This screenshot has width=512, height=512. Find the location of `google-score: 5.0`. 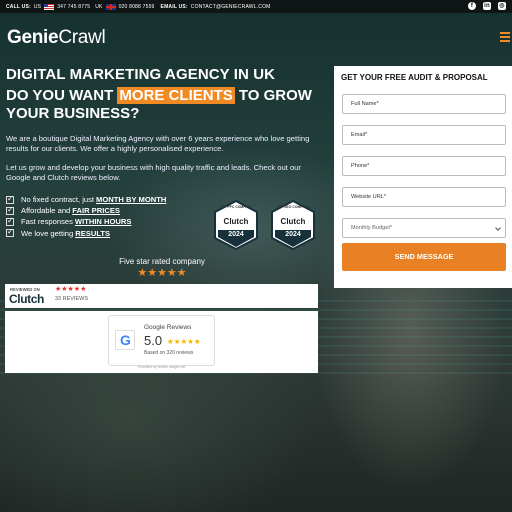

google-score: 5.0 is located at coordinates (153, 340).